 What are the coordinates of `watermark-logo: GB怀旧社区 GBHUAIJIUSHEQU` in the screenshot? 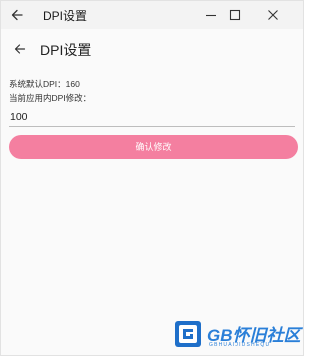 It's located at (237, 336).